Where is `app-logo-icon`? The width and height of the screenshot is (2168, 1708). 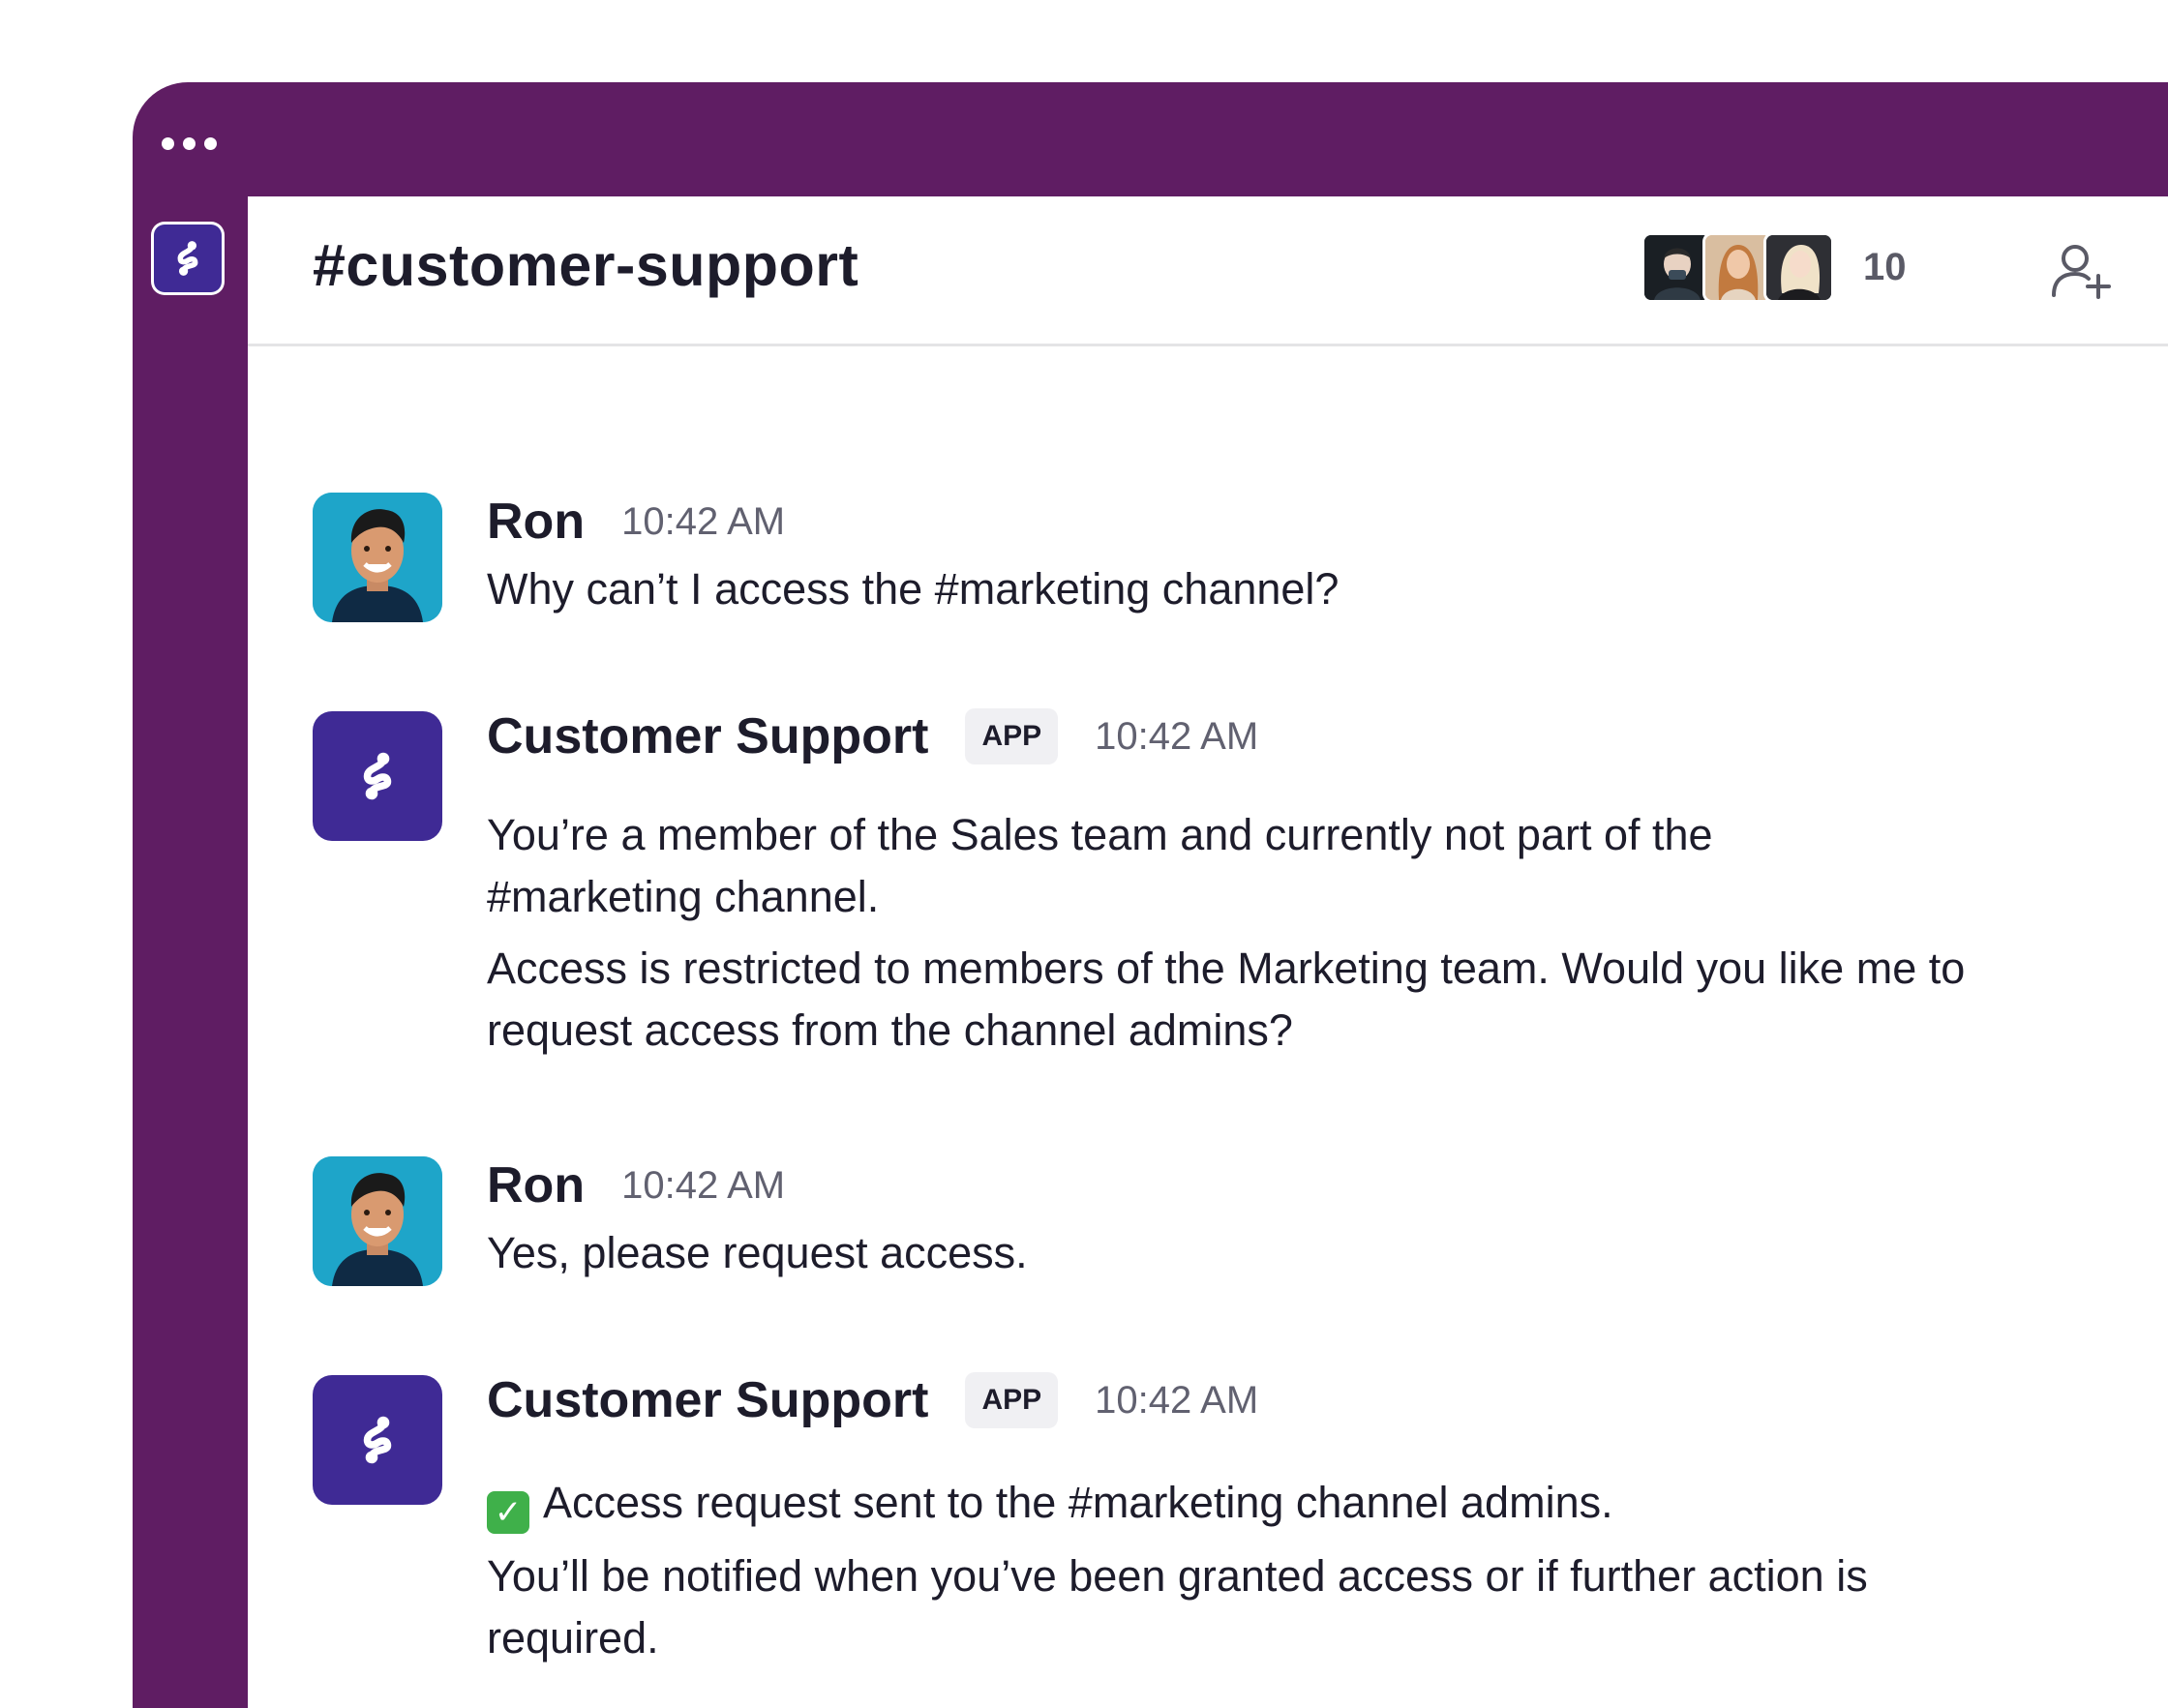 app-logo-icon is located at coordinates (188, 258).